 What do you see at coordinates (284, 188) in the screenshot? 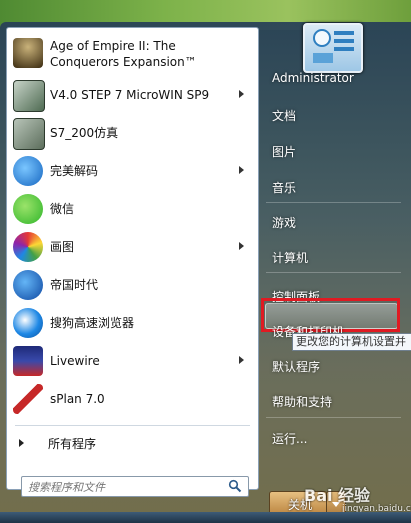
I see `right-item-label: 音乐` at bounding box center [284, 188].